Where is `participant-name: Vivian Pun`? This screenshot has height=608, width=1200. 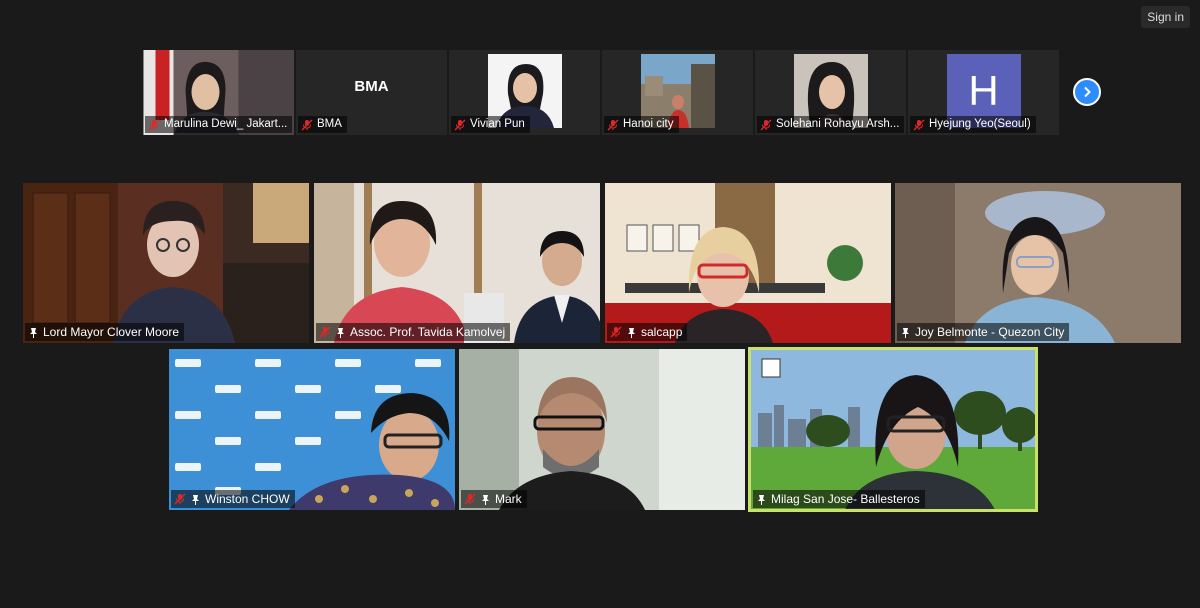
participant-name: Vivian Pun is located at coordinates (497, 124).